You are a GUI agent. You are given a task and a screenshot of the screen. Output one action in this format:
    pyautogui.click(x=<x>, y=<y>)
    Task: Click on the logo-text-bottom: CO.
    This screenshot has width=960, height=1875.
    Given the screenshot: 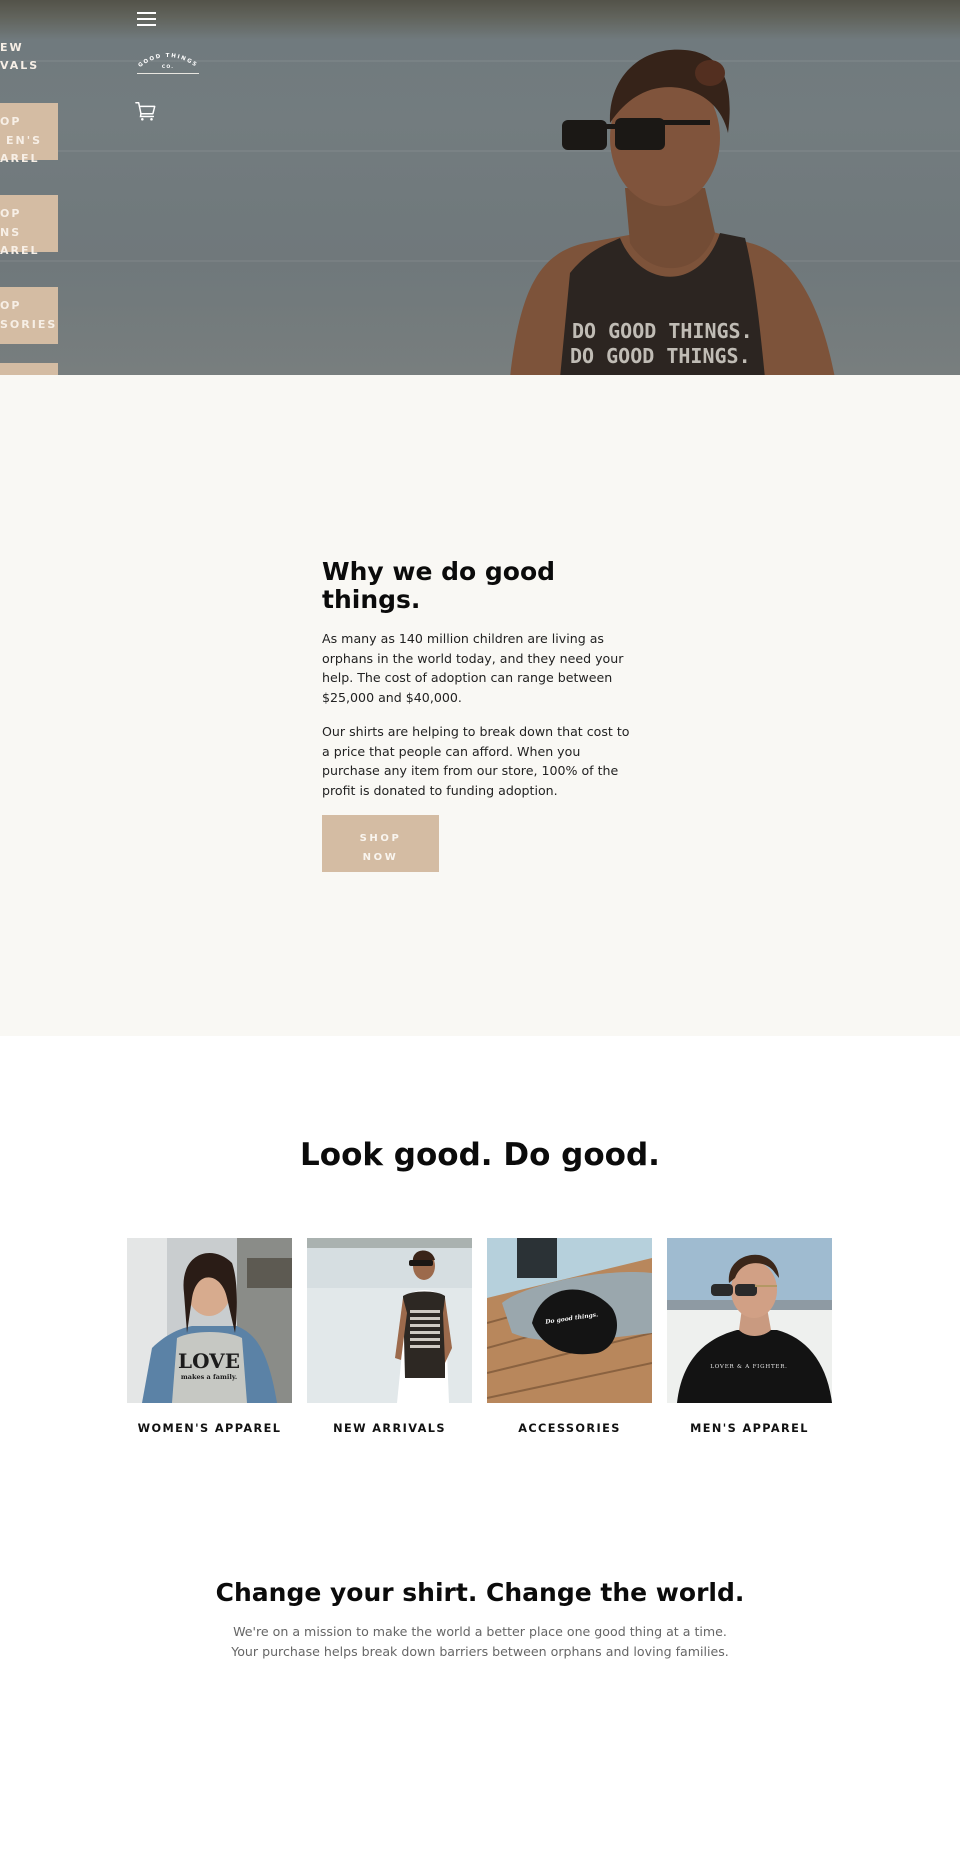 What is the action you would take?
    pyautogui.click(x=168, y=67)
    